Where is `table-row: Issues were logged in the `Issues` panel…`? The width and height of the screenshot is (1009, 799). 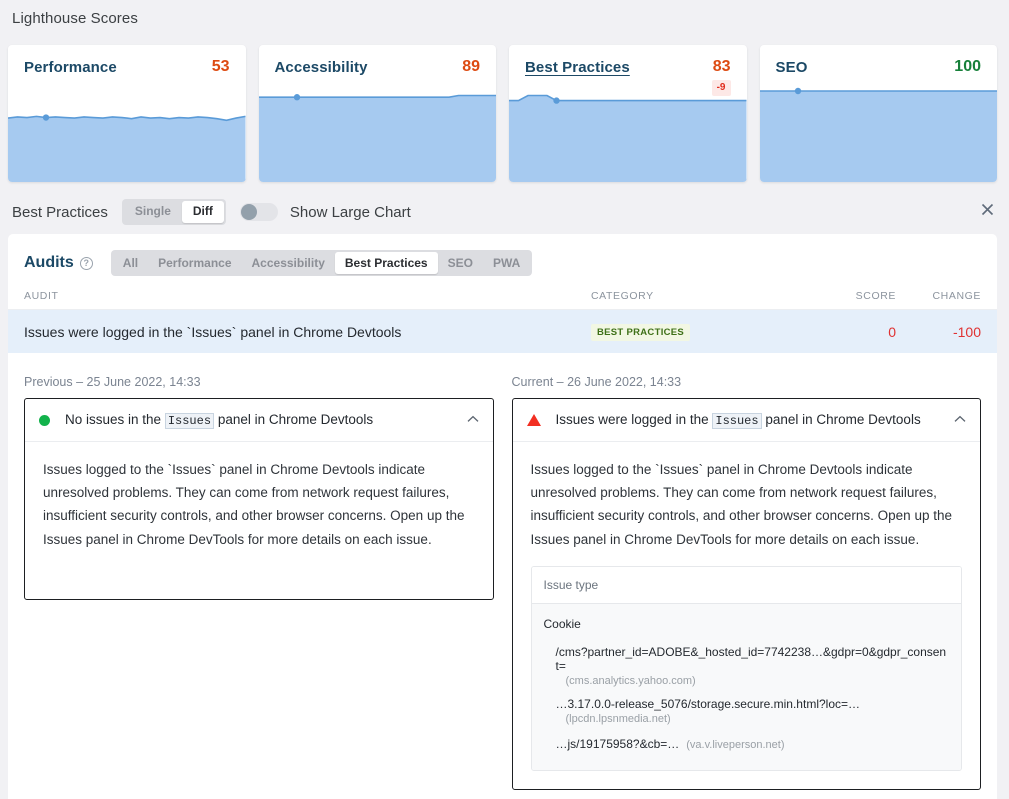 table-row: Issues were logged in the `Issues` panel… is located at coordinates (502, 331).